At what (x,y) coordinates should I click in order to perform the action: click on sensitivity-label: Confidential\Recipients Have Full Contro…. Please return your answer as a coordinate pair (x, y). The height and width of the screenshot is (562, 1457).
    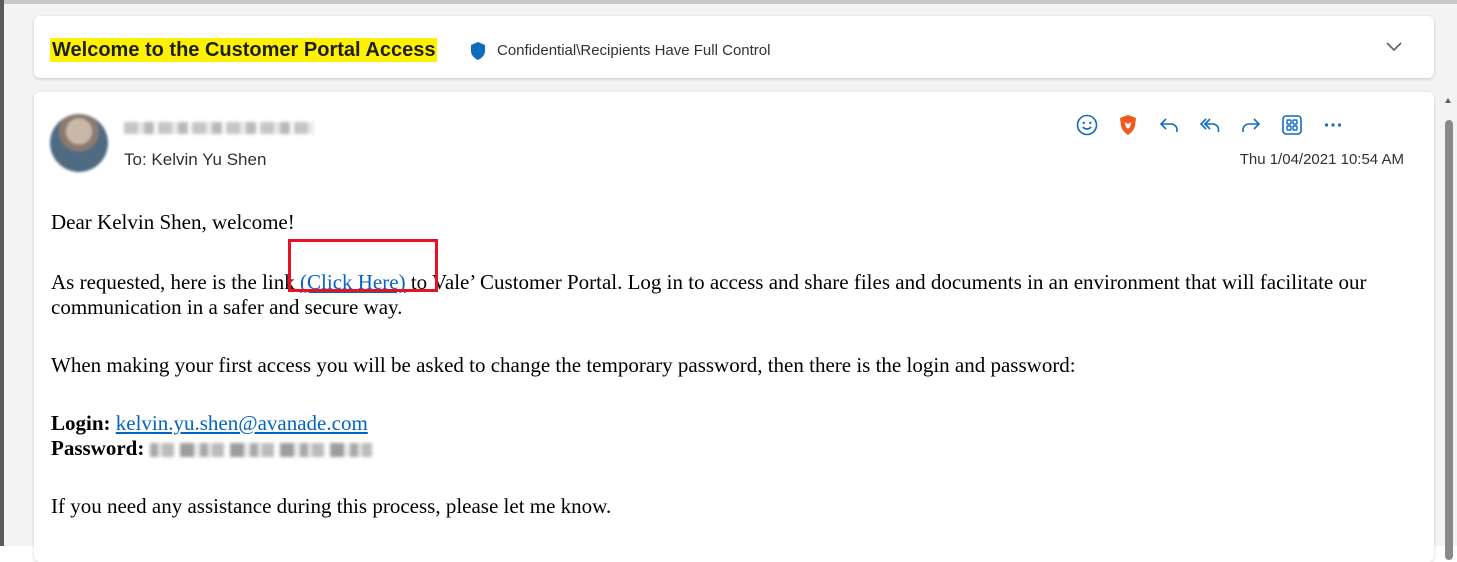
    Looking at the image, I should click on (633, 50).